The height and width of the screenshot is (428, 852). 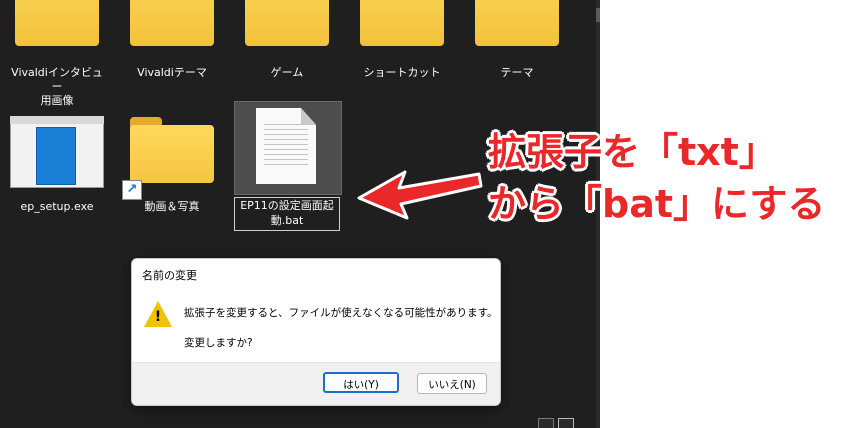 What do you see at coordinates (286, 146) in the screenshot?
I see `document-lines` at bounding box center [286, 146].